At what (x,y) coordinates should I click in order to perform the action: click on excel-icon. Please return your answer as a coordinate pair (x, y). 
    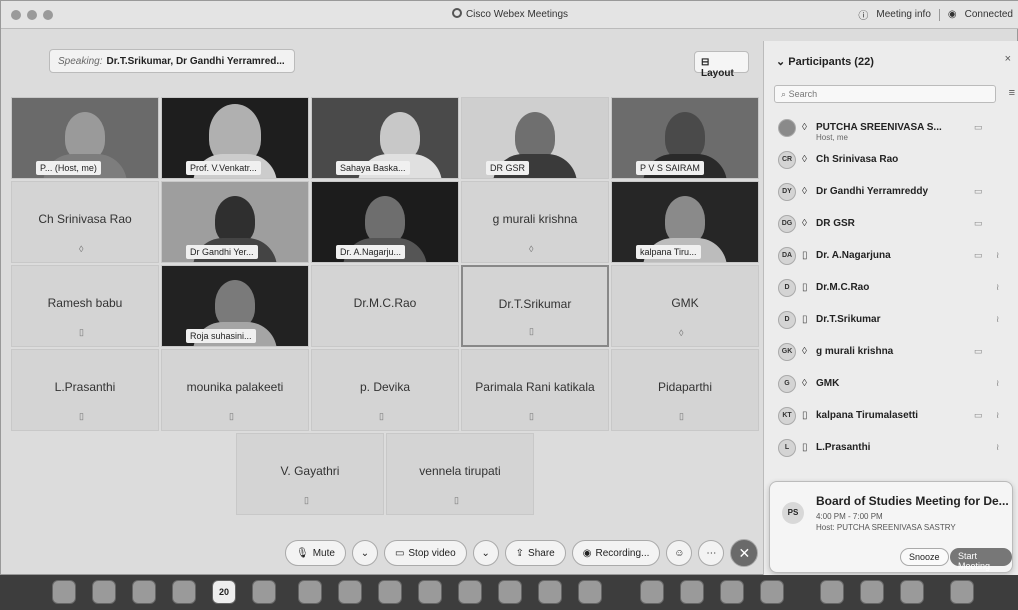
    Looking at the image, I should click on (510, 592).